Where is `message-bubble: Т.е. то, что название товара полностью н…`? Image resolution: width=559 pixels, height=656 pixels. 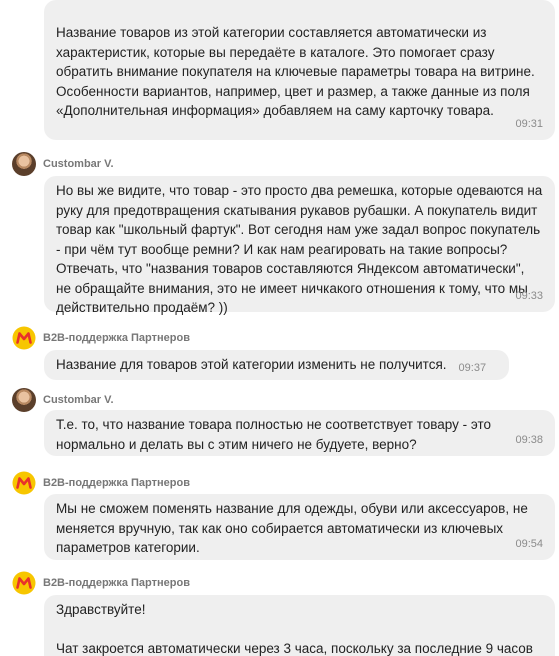 message-bubble: Т.е. то, что название товара полностью н… is located at coordinates (299, 433).